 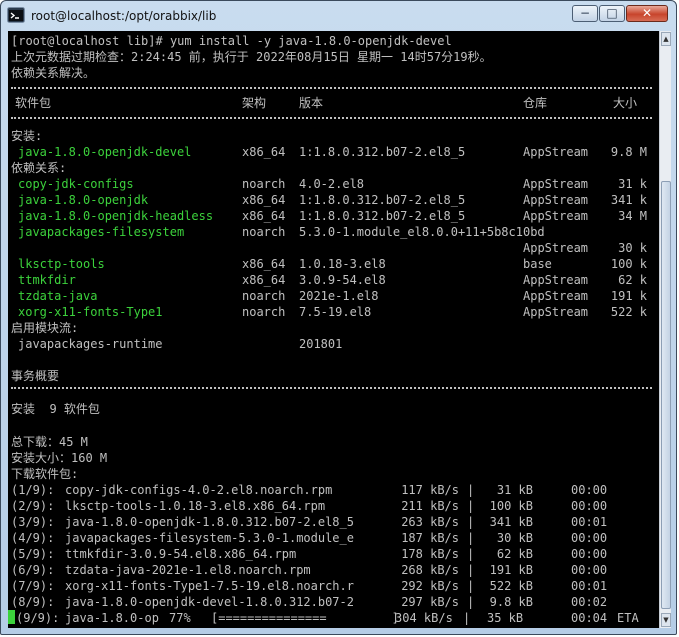 I want to click on package-name: ttmkfdir, so click(x=47, y=280).